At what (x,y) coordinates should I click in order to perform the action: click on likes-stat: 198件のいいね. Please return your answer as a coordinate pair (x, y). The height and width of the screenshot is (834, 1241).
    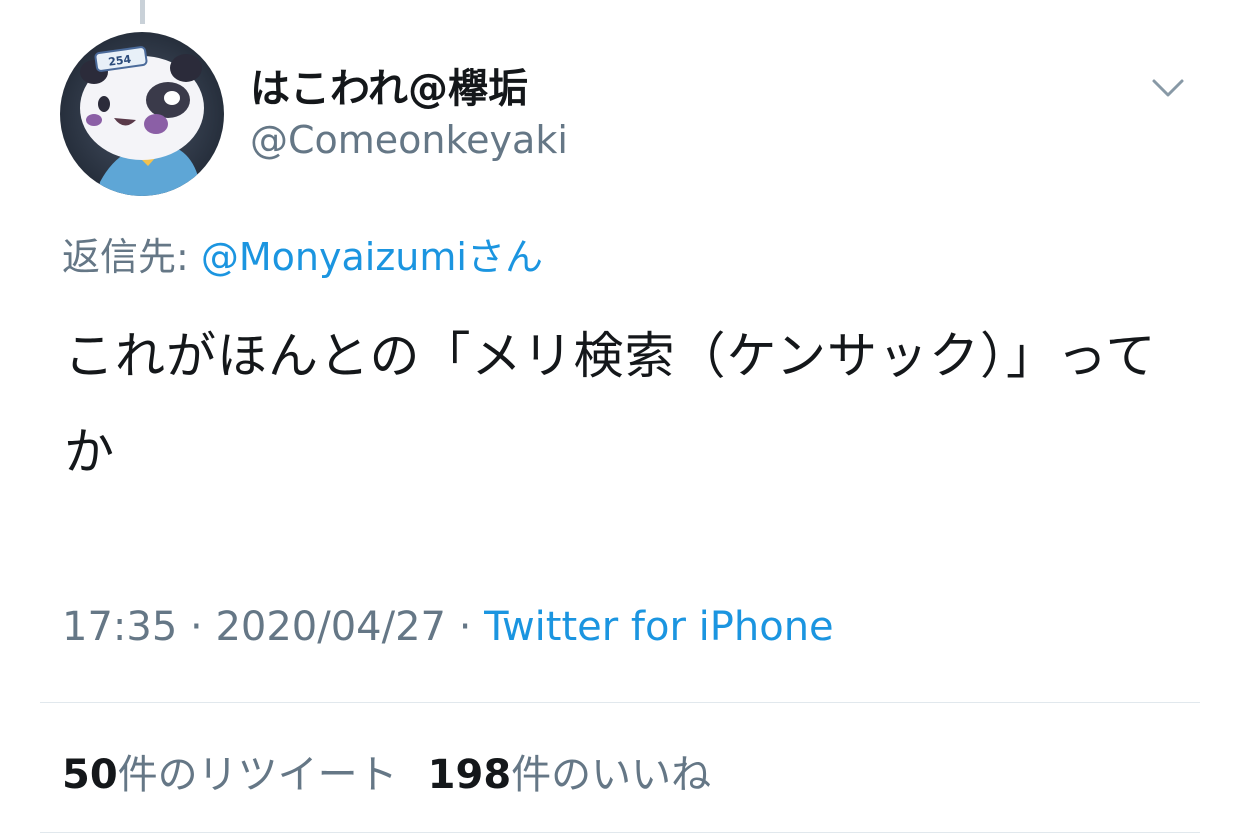
    Looking at the image, I should click on (570, 775).